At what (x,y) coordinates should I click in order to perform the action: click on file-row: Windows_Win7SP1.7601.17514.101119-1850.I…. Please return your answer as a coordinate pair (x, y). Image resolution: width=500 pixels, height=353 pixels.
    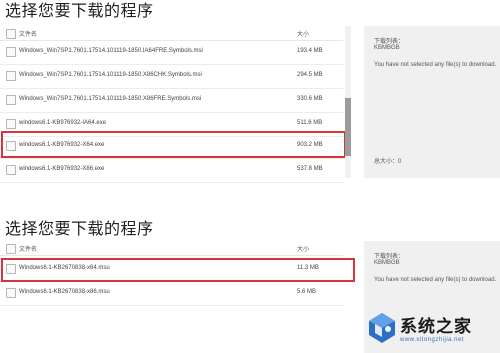
    Looking at the image, I should click on (171, 52).